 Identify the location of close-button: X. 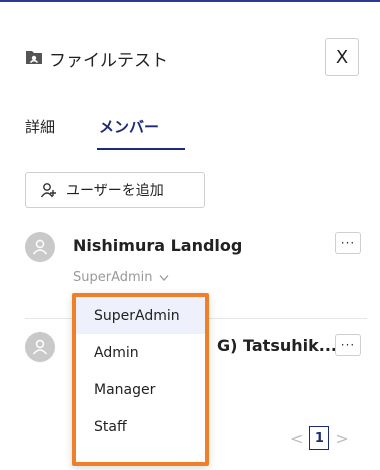
(342, 57).